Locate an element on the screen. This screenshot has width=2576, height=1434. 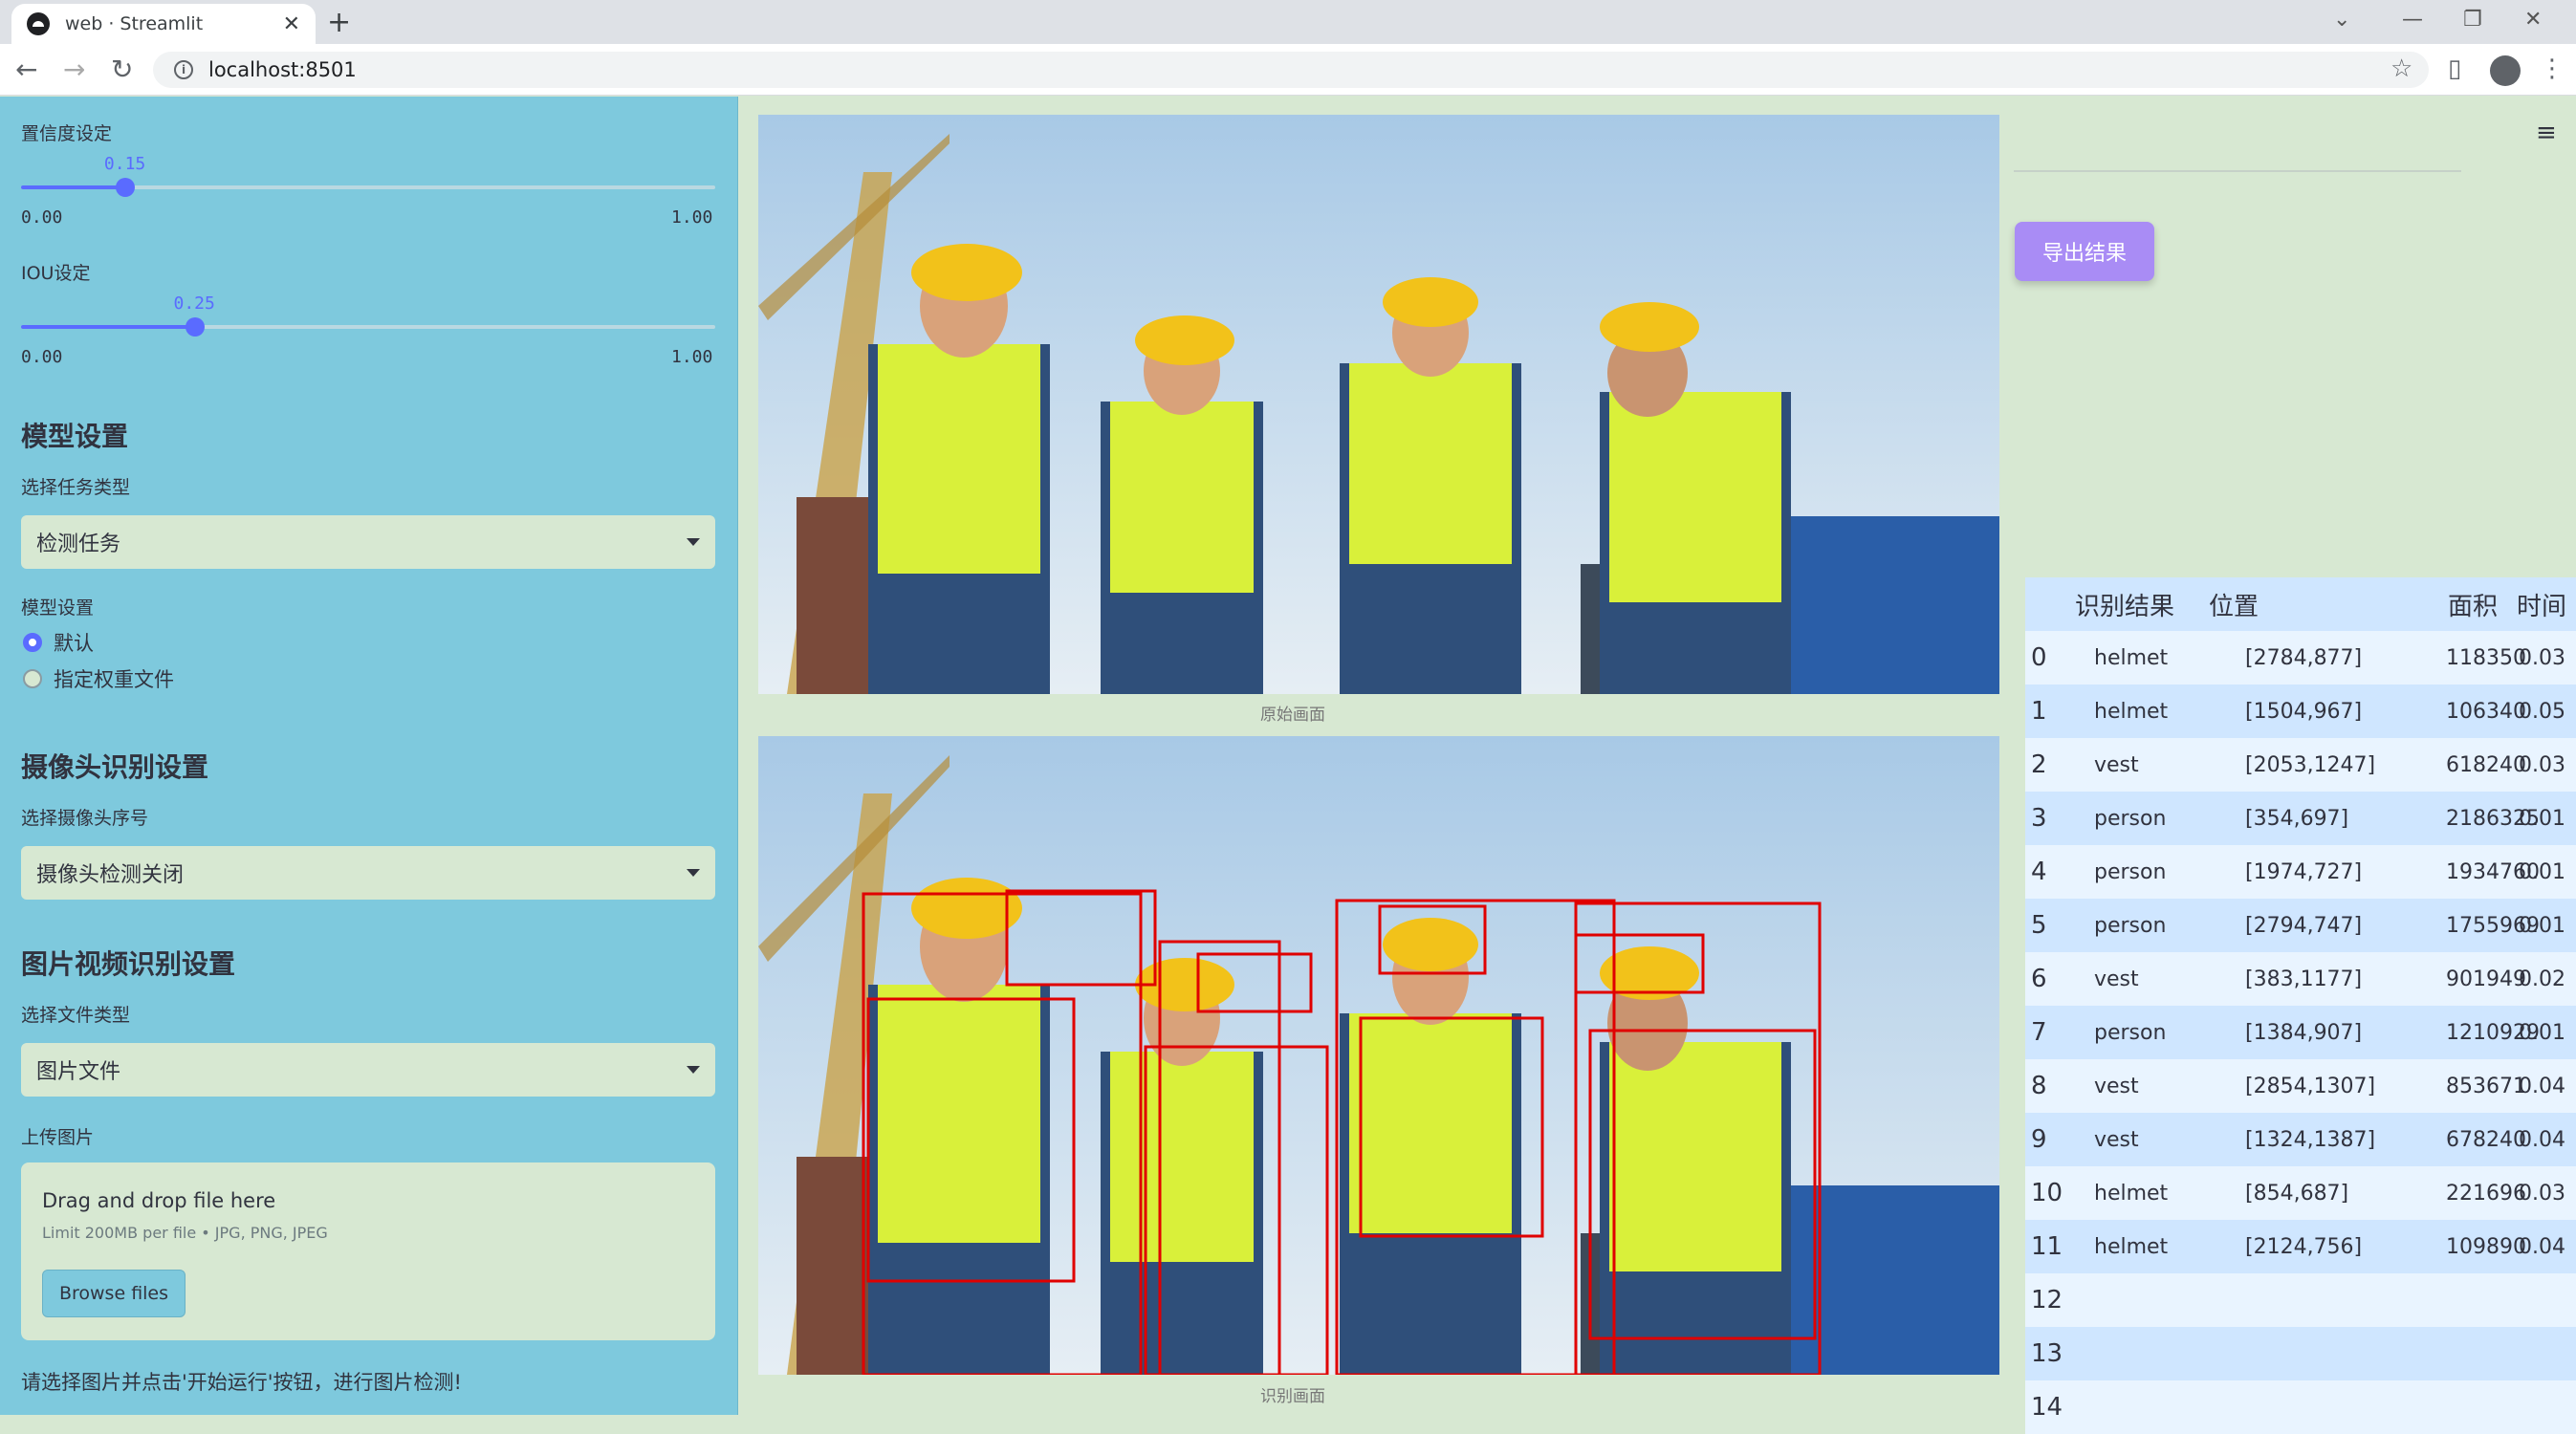
table-row: 4 person [1974,727] 1934760 0.01 is located at coordinates (2300, 872).